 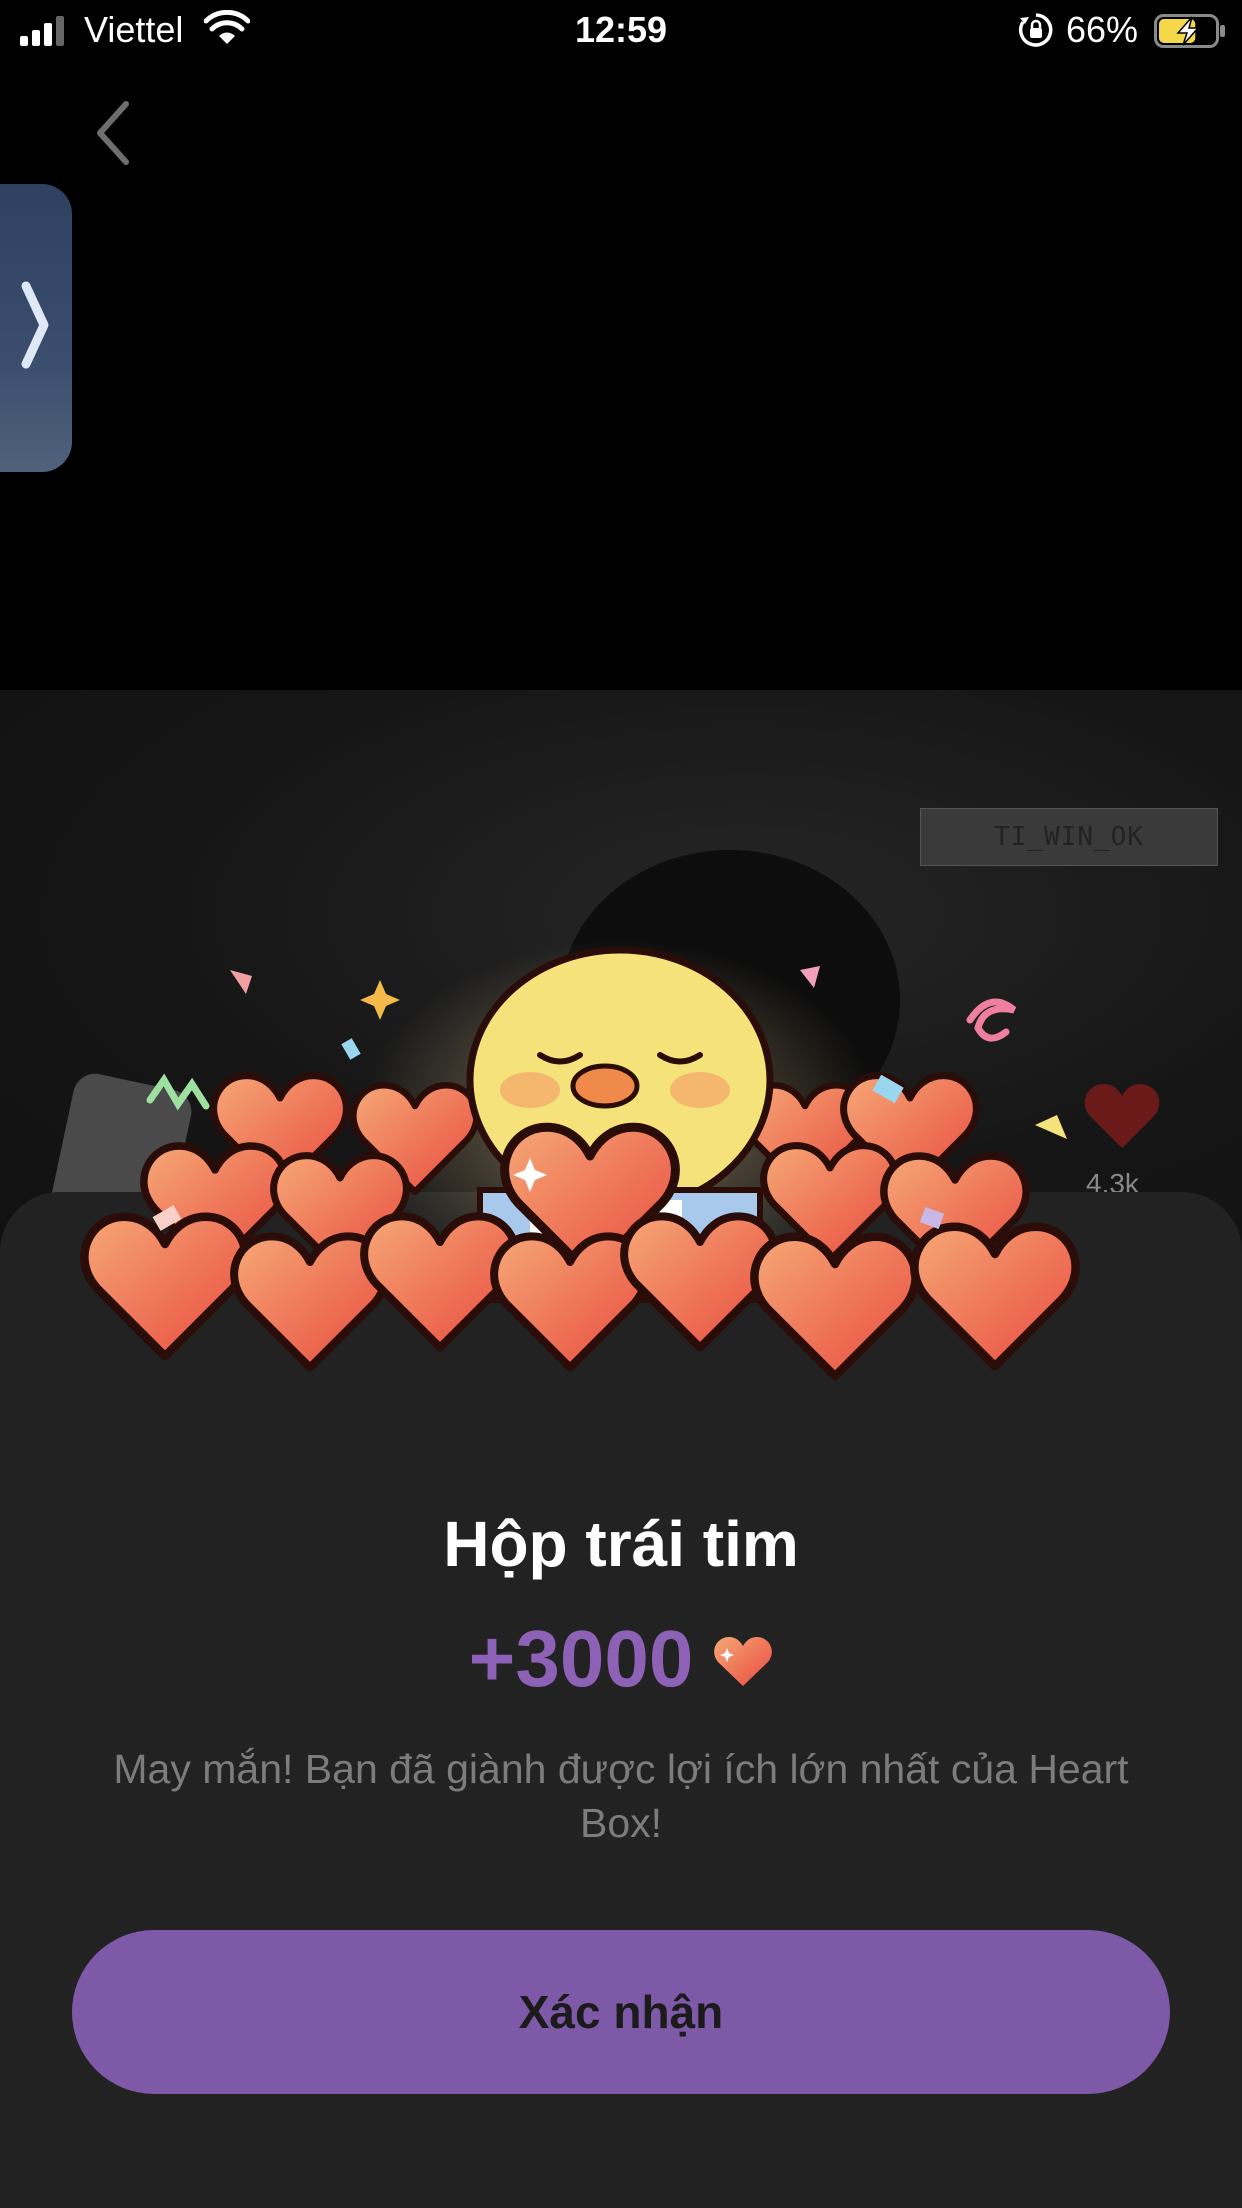 I want to click on battery-percent: 66%, so click(x=1102, y=29).